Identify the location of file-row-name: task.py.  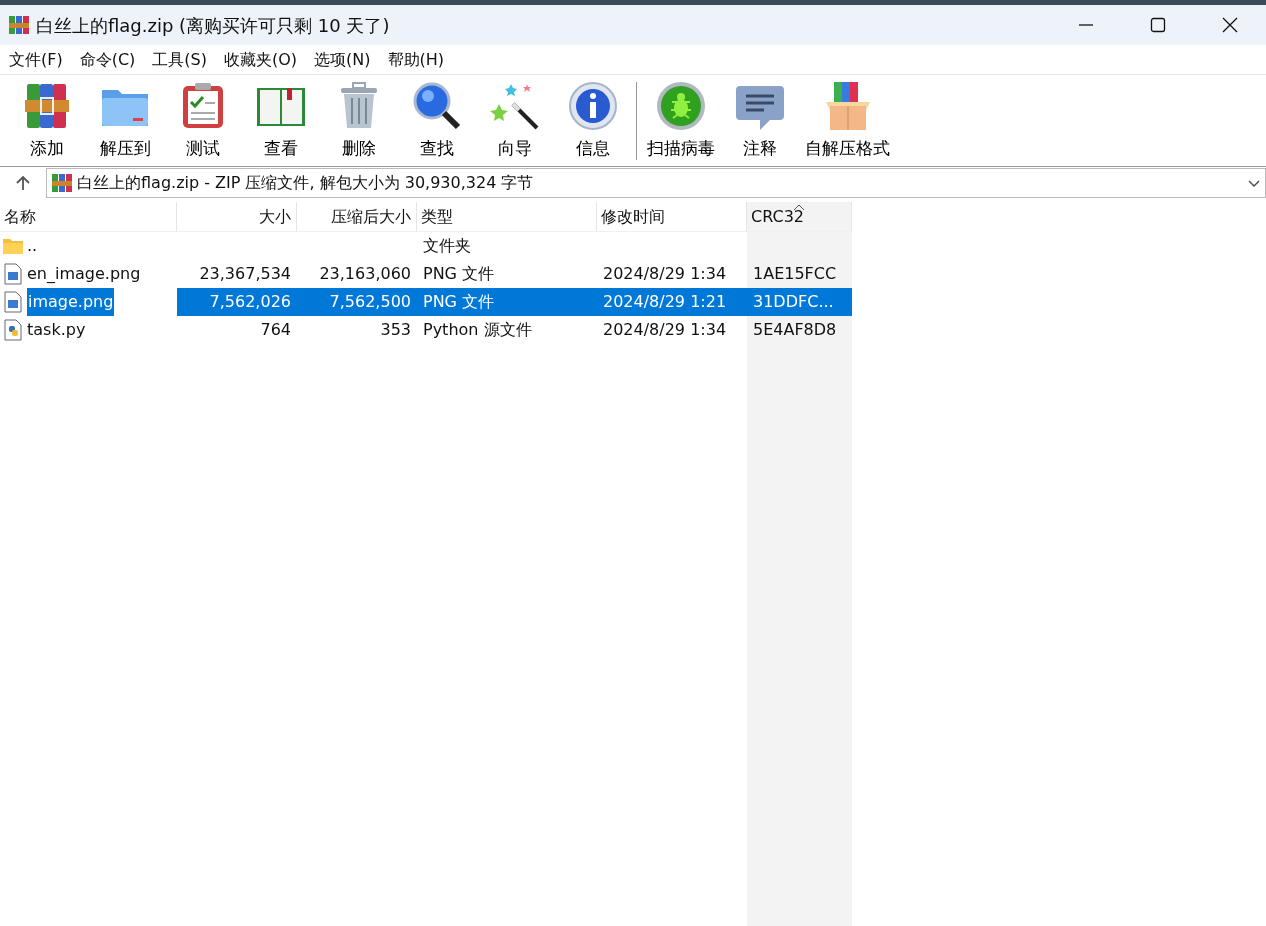
(88, 330).